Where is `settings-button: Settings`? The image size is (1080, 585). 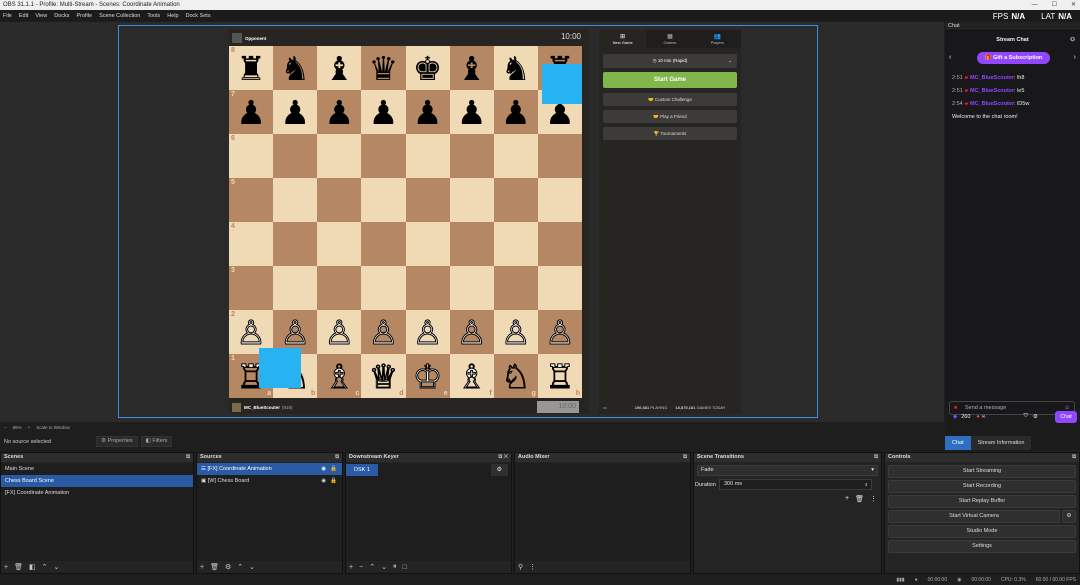
settings-button: Settings is located at coordinates (982, 546).